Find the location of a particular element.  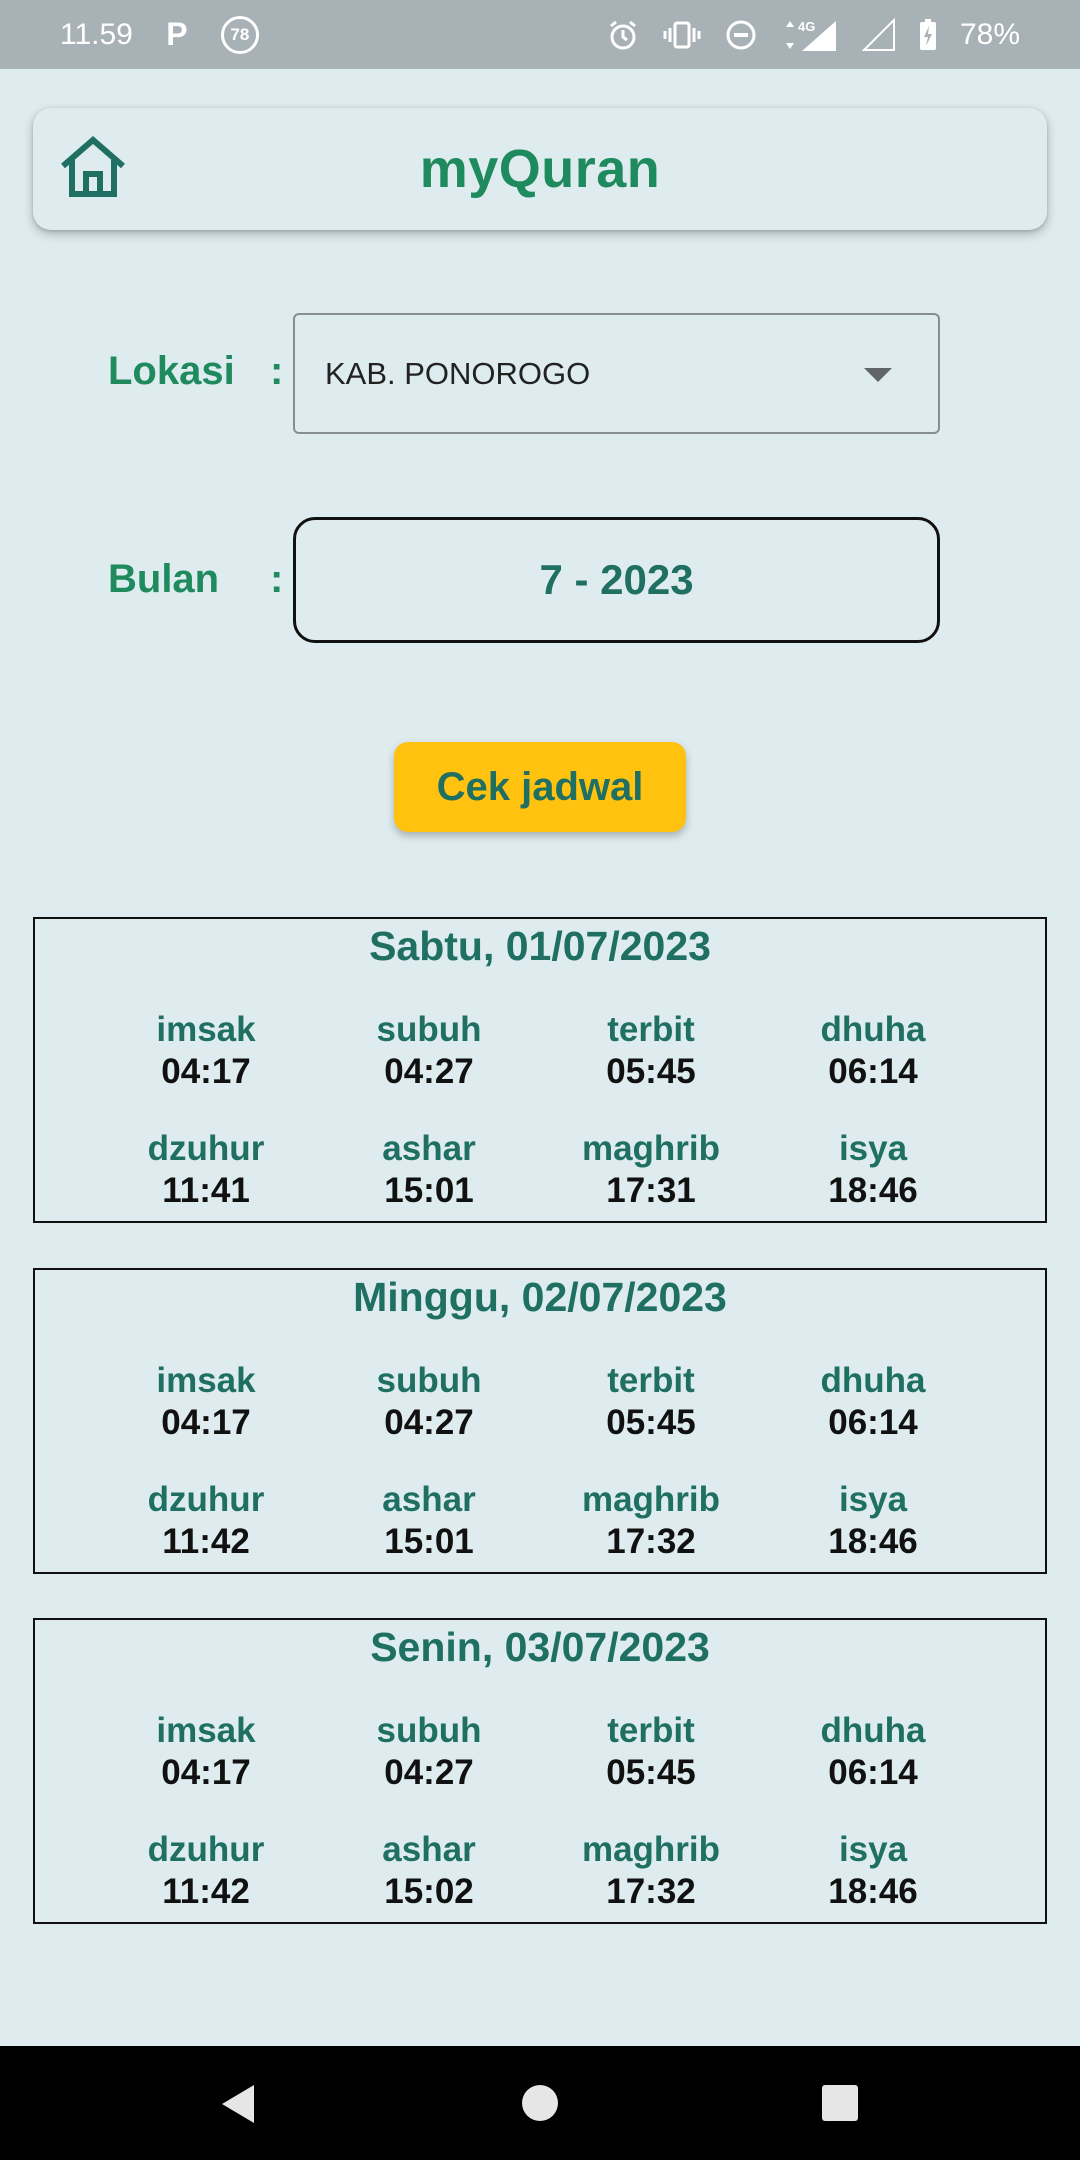

prayer-time-slot: ashar 15:02 is located at coordinates (429, 1871).